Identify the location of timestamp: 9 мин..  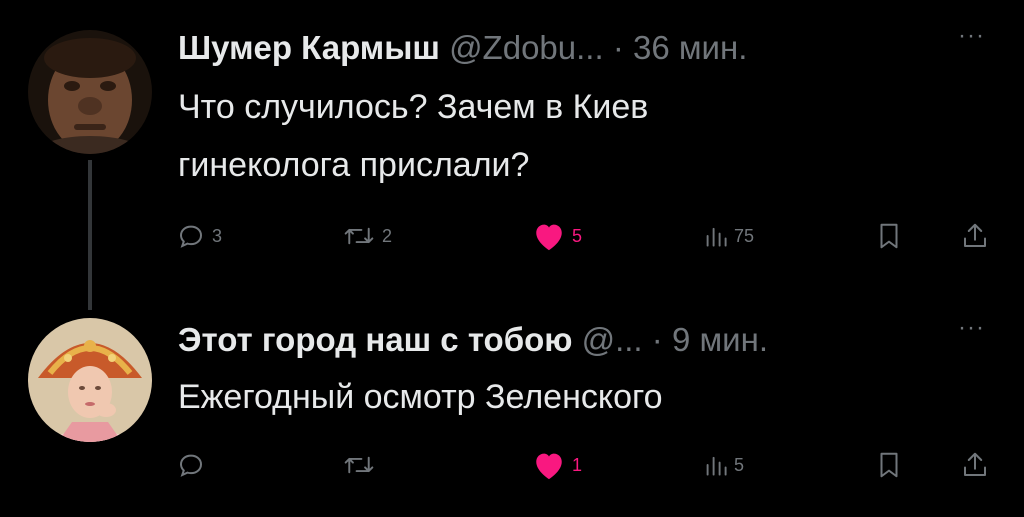
(720, 339).